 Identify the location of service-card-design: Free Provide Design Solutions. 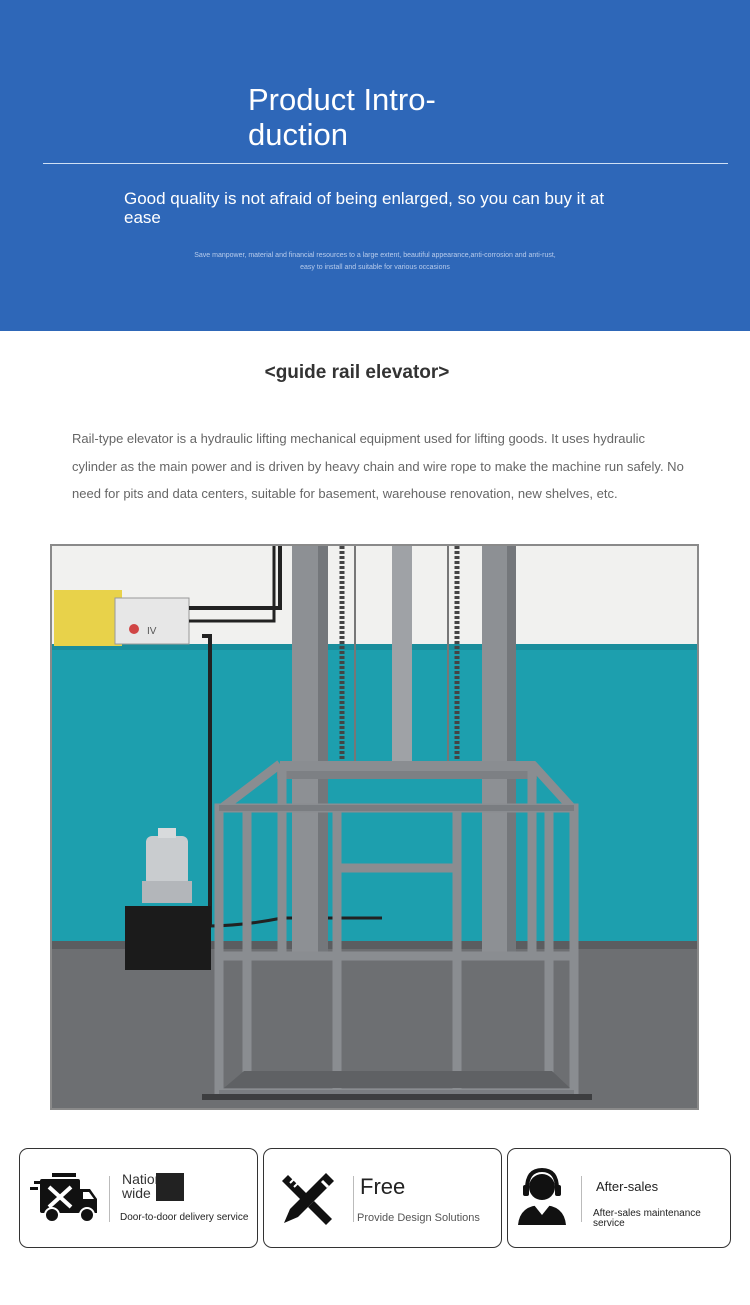
(382, 1198).